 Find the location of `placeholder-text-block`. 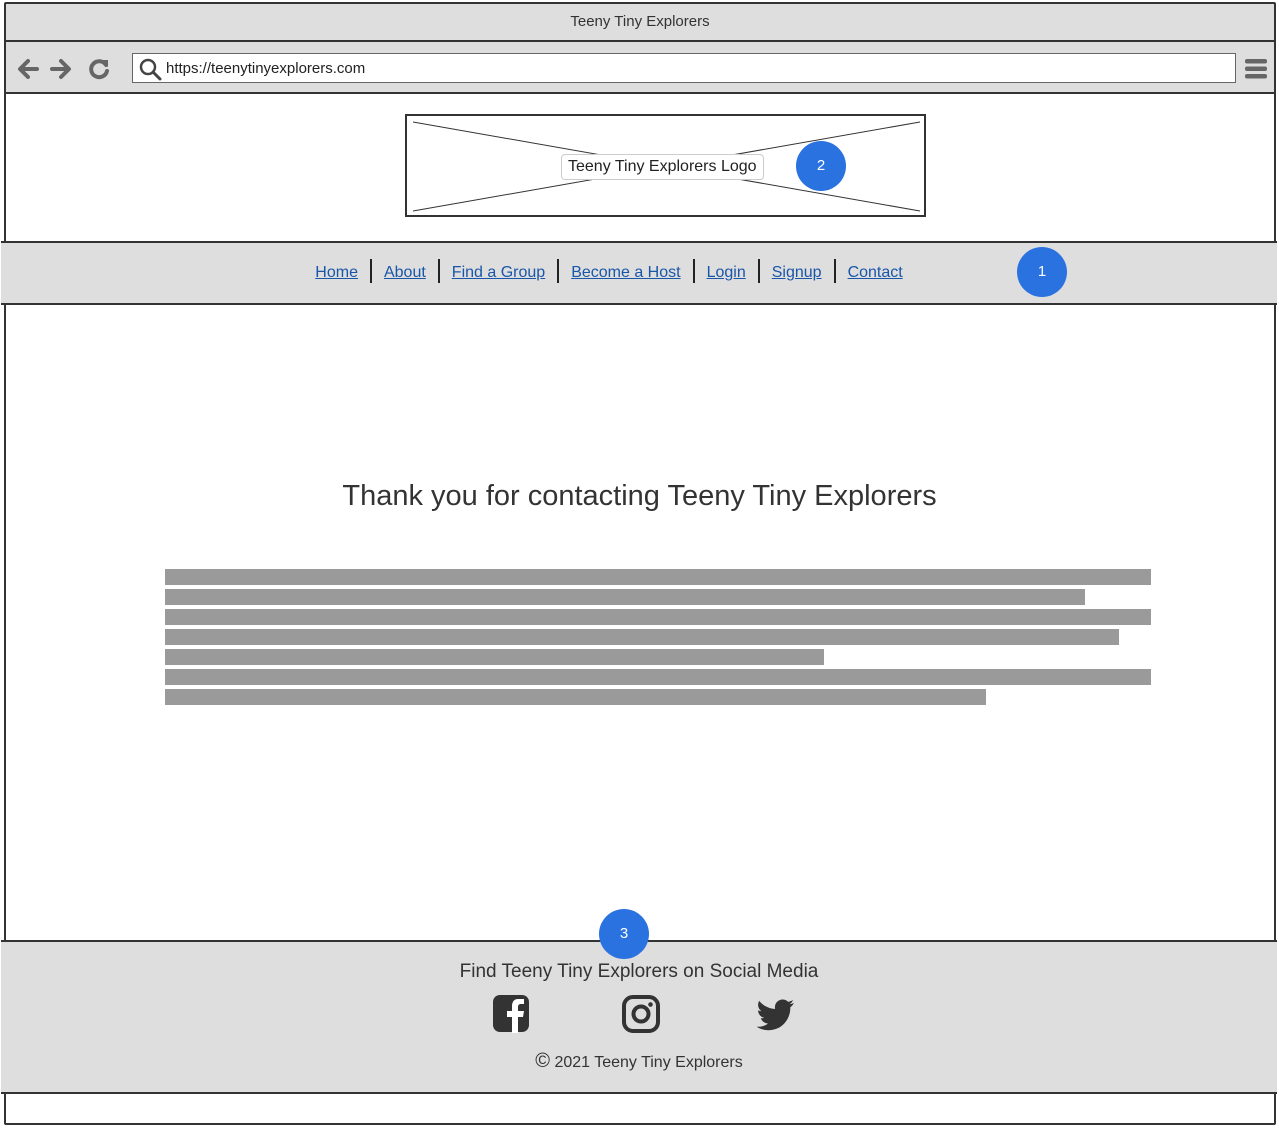

placeholder-text-block is located at coordinates (658, 639).